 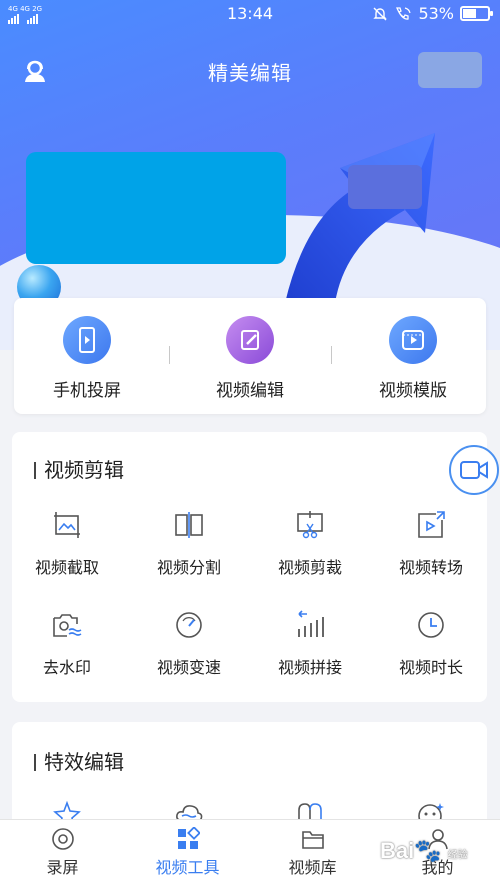 What do you see at coordinates (431, 525) in the screenshot?
I see `transition-icon` at bounding box center [431, 525].